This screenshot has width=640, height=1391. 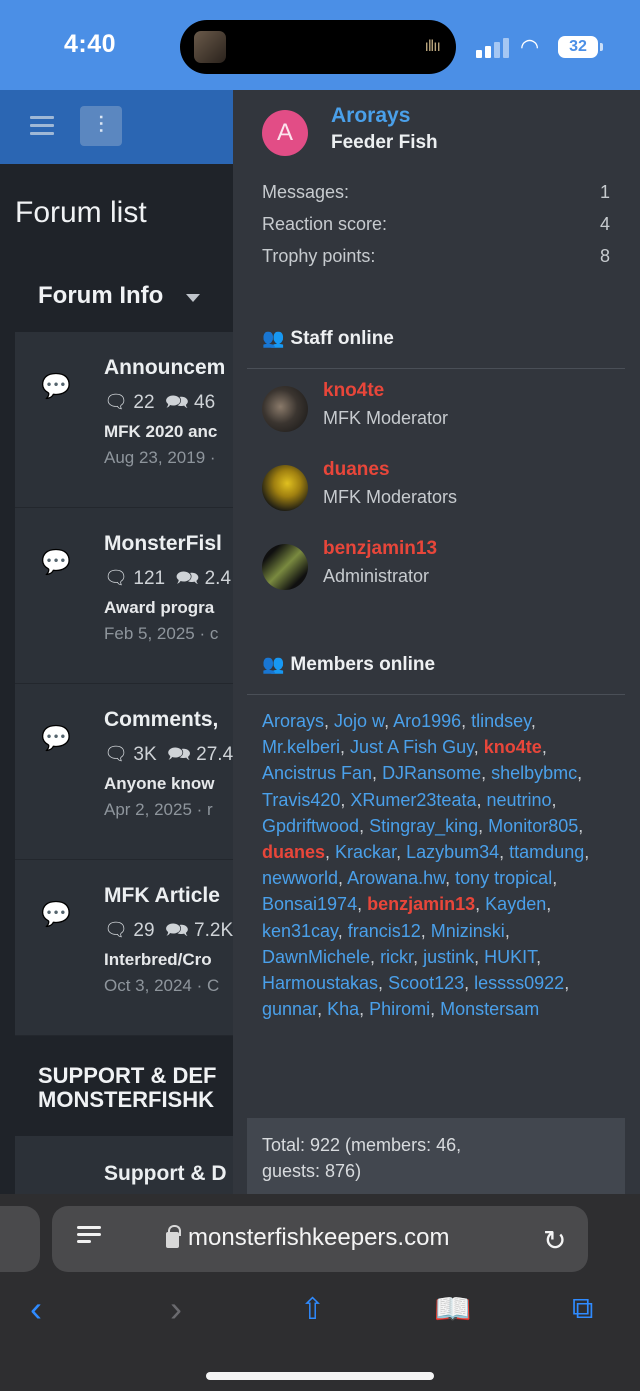 I want to click on member-link: rickr, so click(x=396, y=957).